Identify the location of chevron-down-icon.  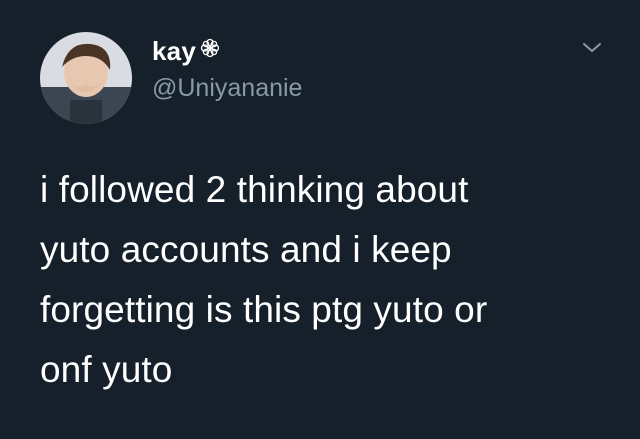
(592, 48).